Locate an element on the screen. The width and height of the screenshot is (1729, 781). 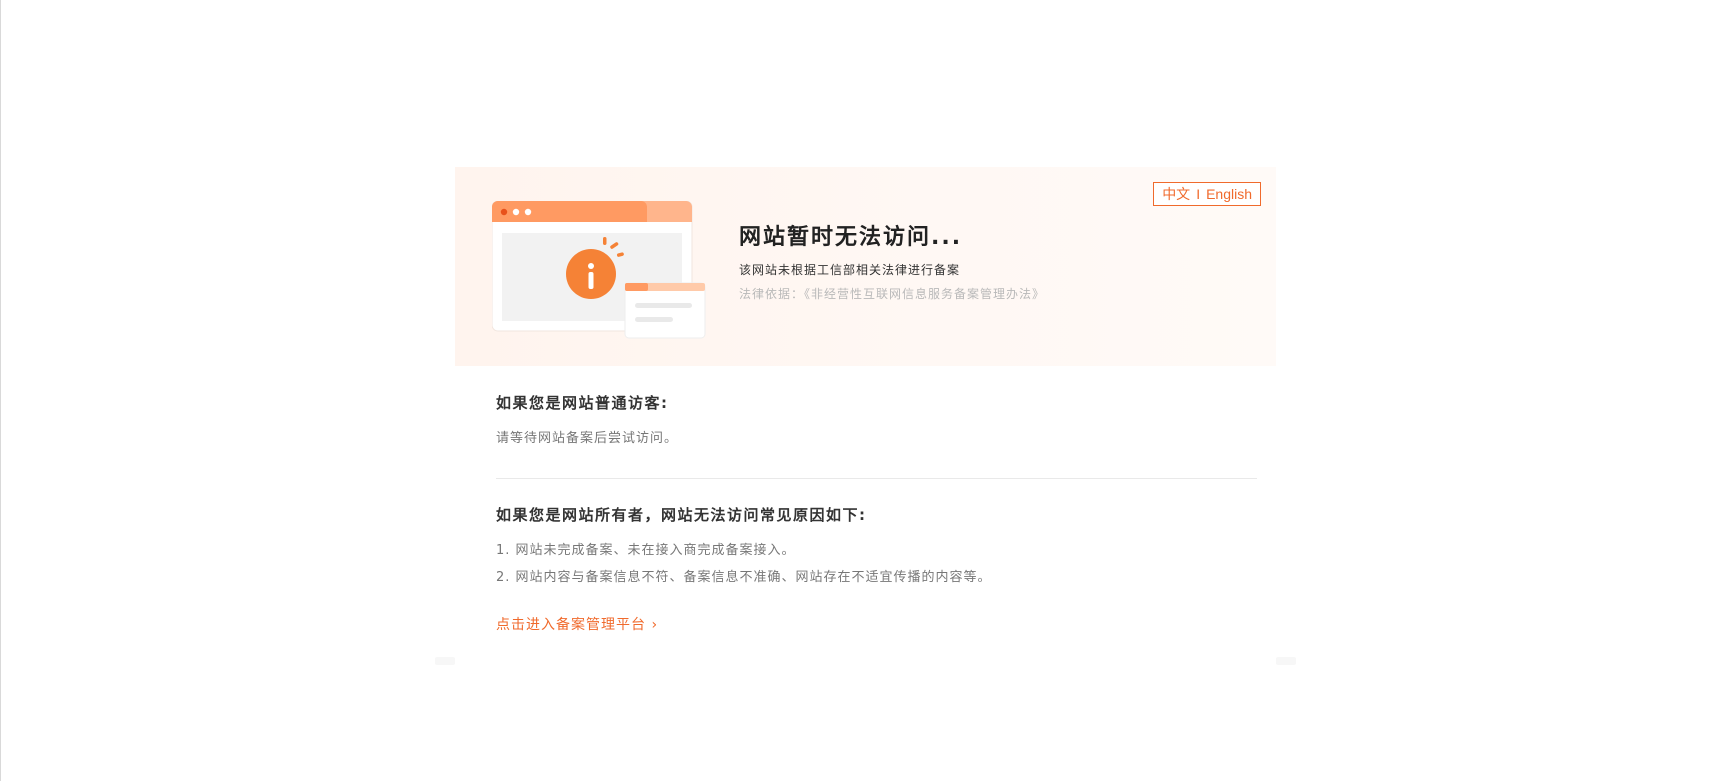
filing-platform-link: 点击进入备案管理平台 › is located at coordinates (577, 624).